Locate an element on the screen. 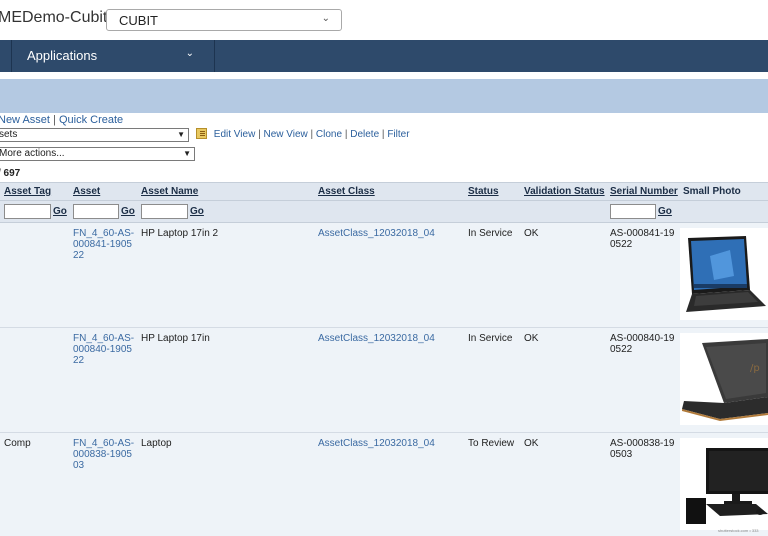 The image size is (768, 536). serial-number-cell: AS-000840-190522 is located at coordinates (642, 344).